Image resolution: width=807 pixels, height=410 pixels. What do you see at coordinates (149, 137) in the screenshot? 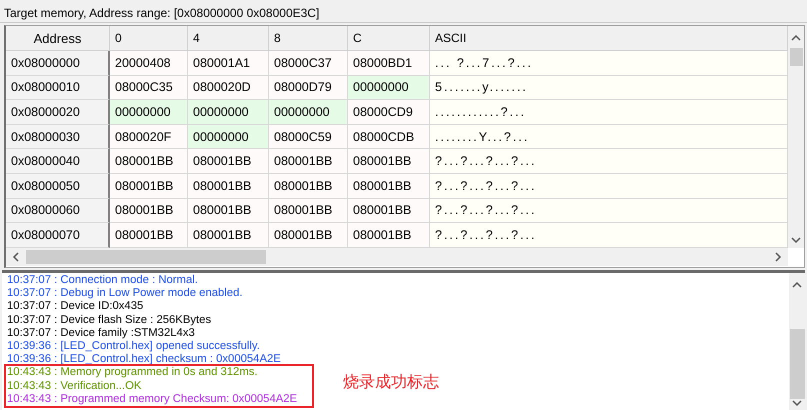
I see `table-cell: 0800020F` at bounding box center [149, 137].